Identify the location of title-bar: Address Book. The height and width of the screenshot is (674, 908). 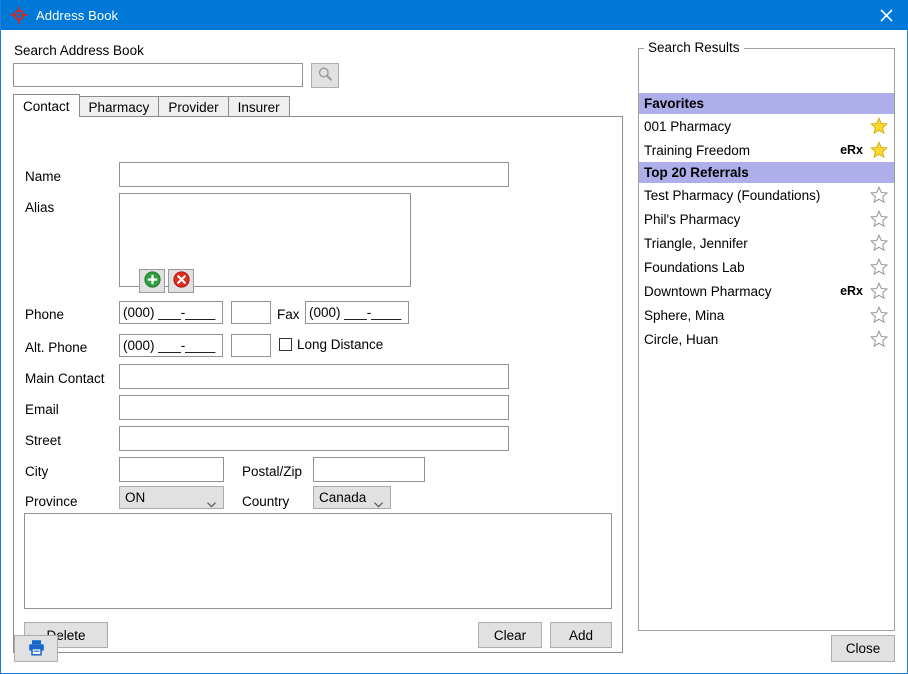
(454, 15).